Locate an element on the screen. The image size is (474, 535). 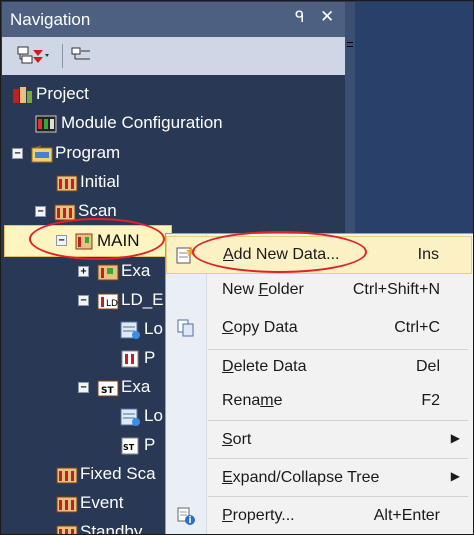
close-icon: ✕ is located at coordinates (327, 17).